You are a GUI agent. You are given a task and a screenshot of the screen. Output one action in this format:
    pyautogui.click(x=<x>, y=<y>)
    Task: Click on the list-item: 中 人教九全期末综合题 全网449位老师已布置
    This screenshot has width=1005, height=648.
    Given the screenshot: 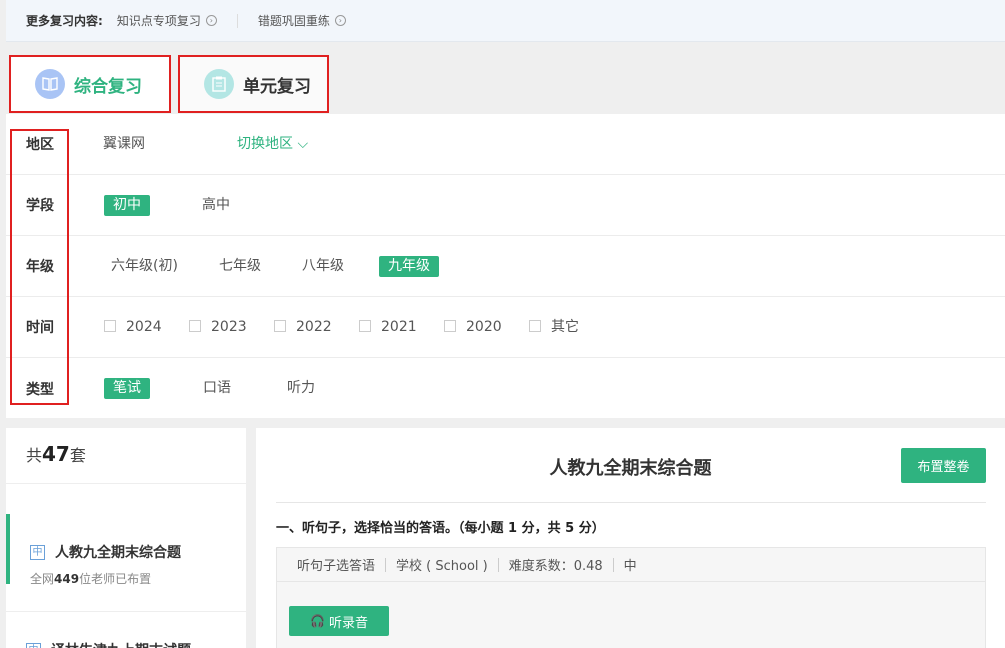 What is the action you would take?
    pyautogui.click(x=126, y=550)
    